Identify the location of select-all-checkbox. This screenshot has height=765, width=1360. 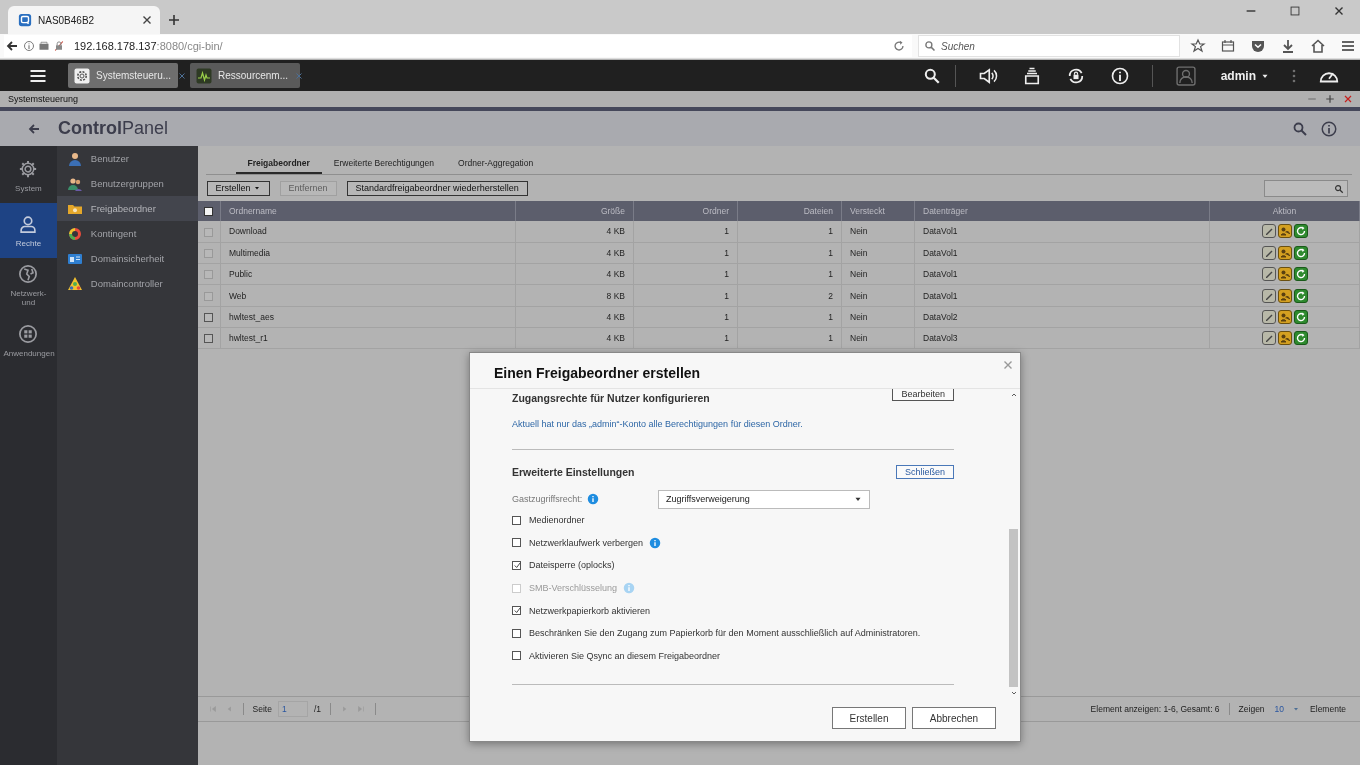
(209, 212).